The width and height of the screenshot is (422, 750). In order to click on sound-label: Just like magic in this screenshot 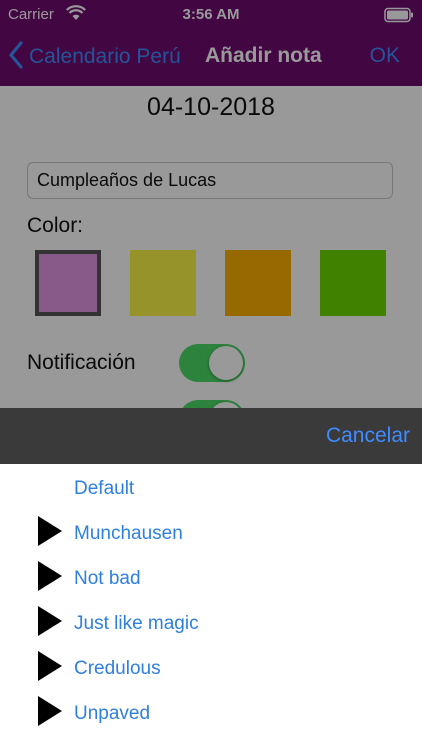, I will do `click(136, 623)`.